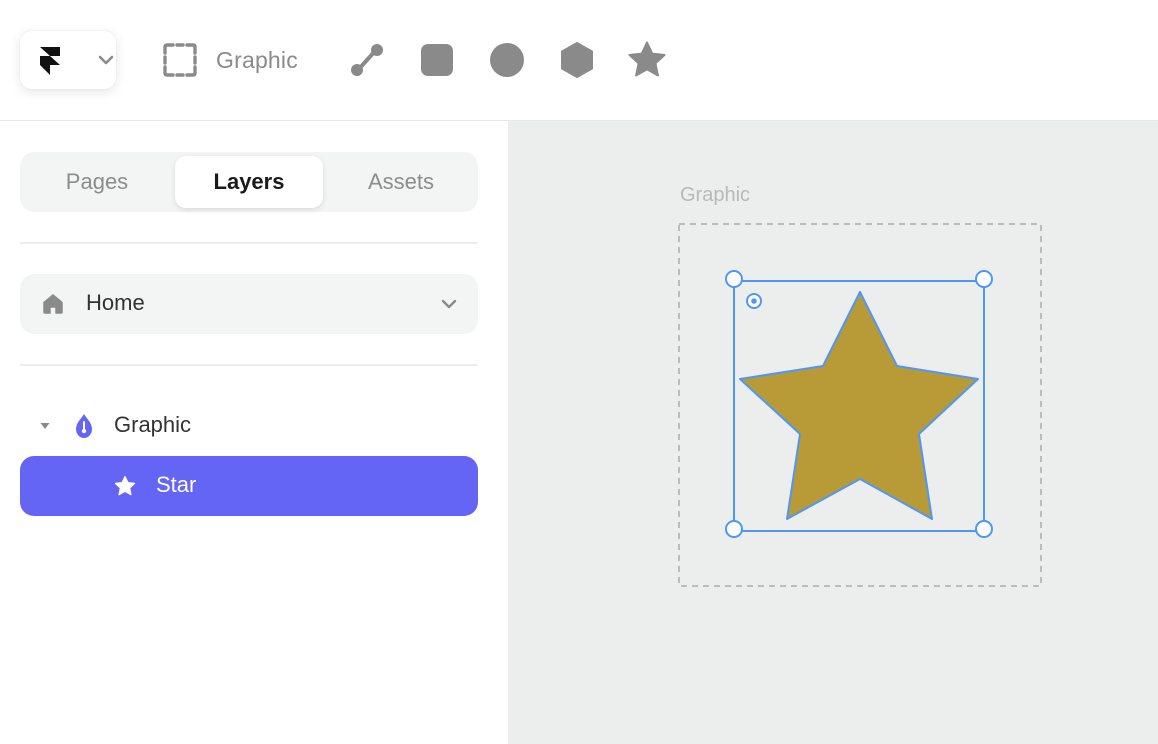  Describe the element at coordinates (153, 424) in the screenshot. I see `layer-label: Graphic` at that location.